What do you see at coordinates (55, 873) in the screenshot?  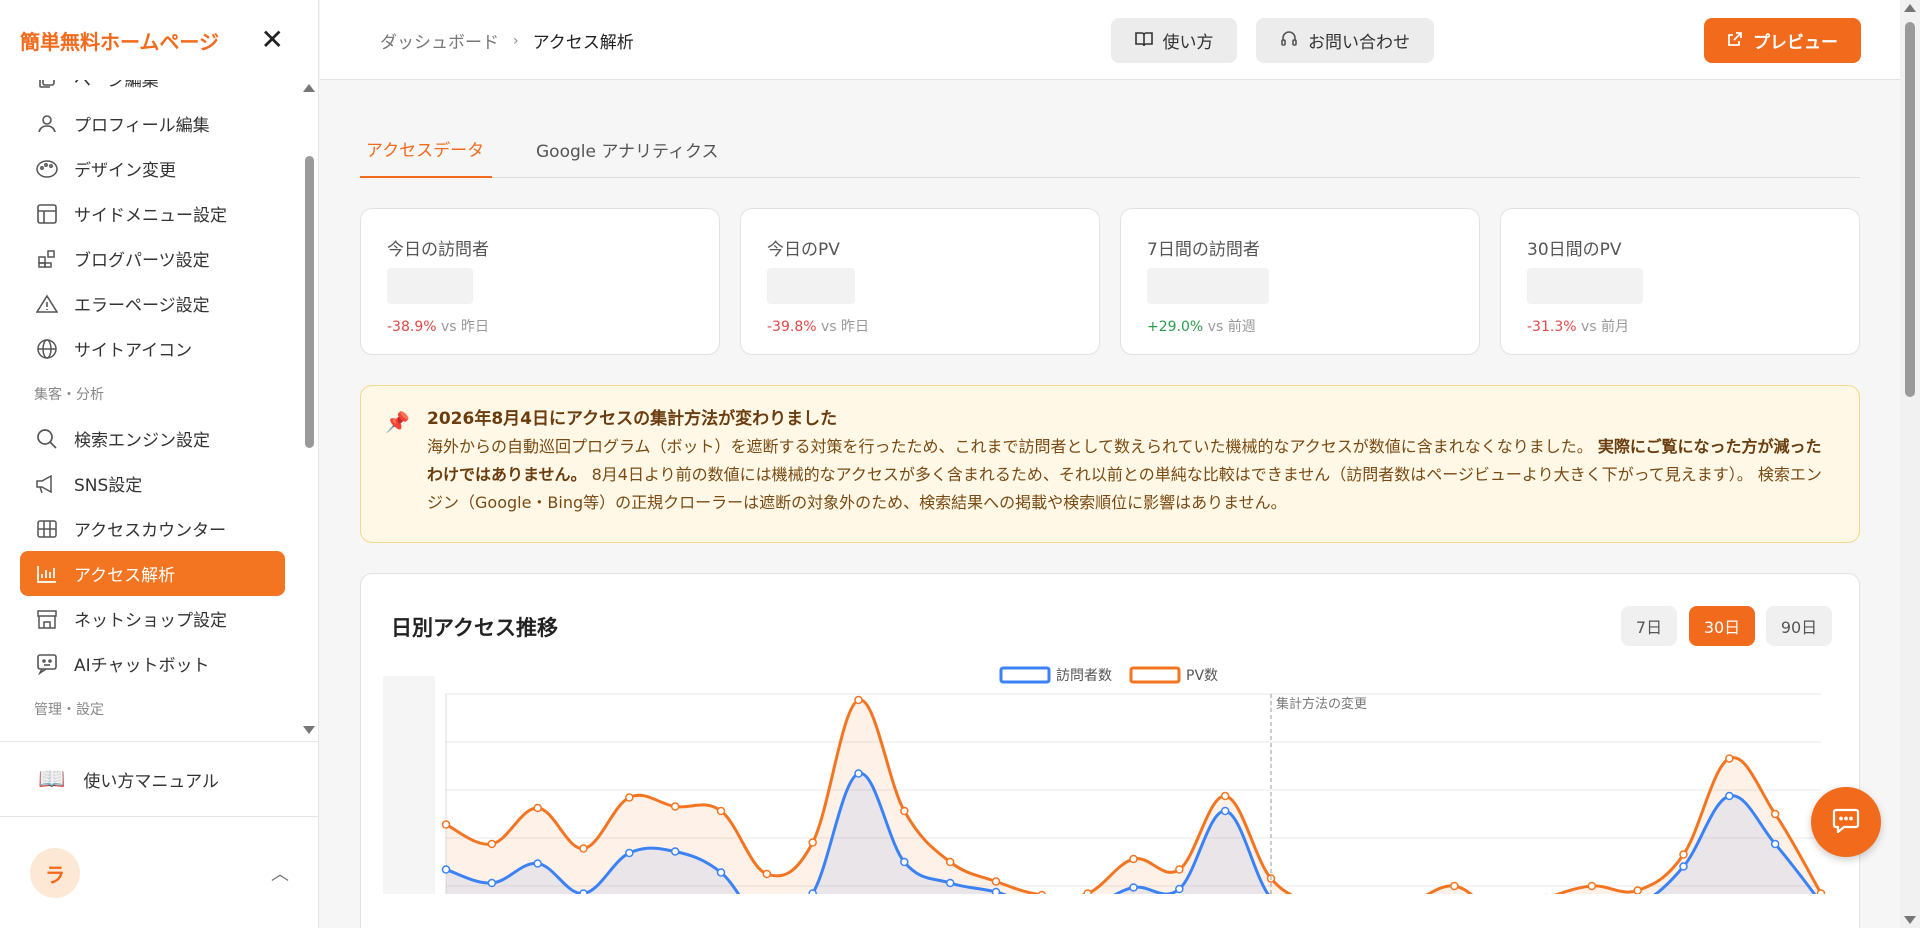 I see `avatar: ラ` at bounding box center [55, 873].